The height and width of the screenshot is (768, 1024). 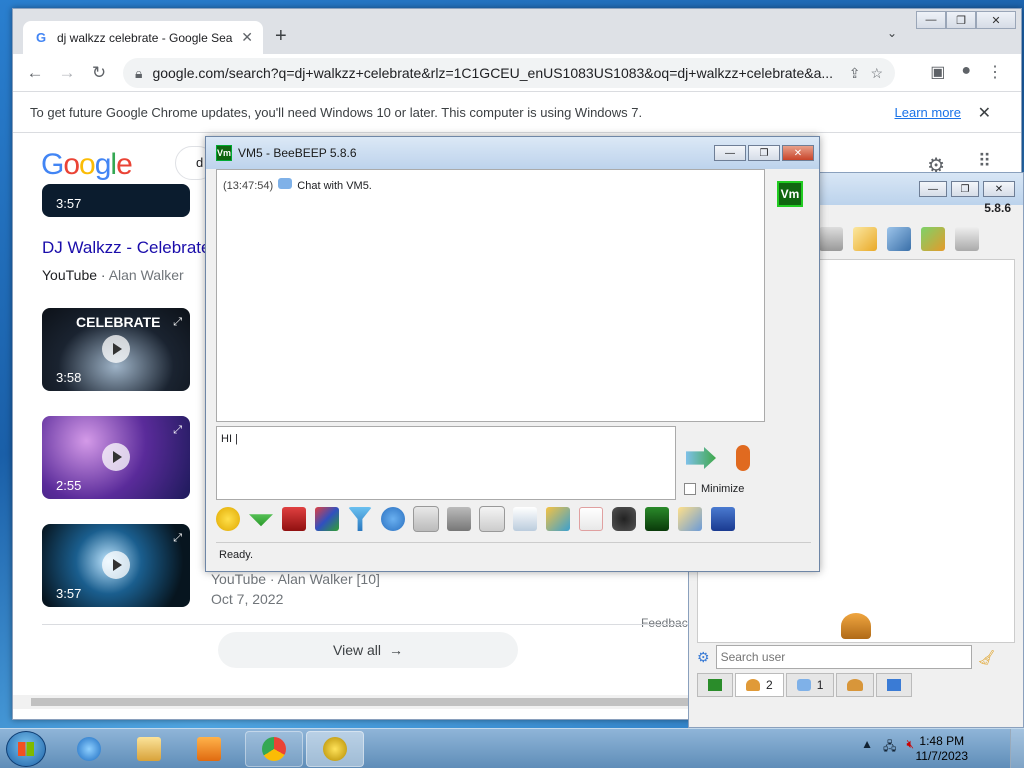 What do you see at coordinates (118, 322) in the screenshot?
I see `thumbnail-caption: CELEBRATE` at bounding box center [118, 322].